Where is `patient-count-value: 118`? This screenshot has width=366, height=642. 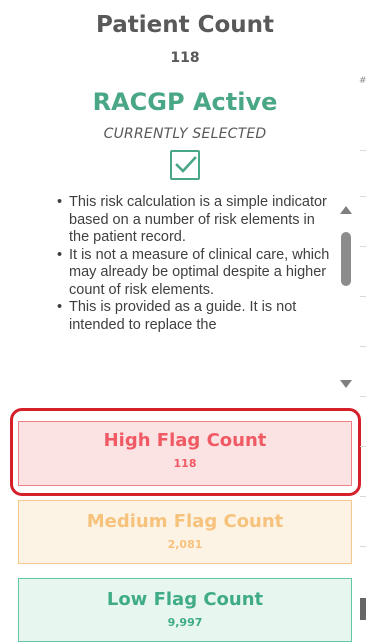
patient-count-value: 118 is located at coordinates (185, 58).